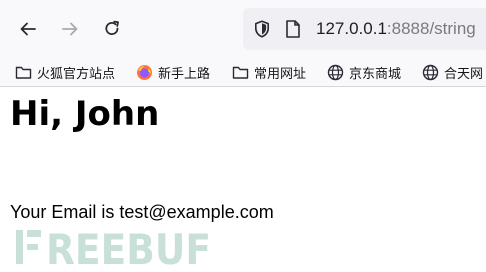  I want to click on arrow-right-icon, so click(70, 29).